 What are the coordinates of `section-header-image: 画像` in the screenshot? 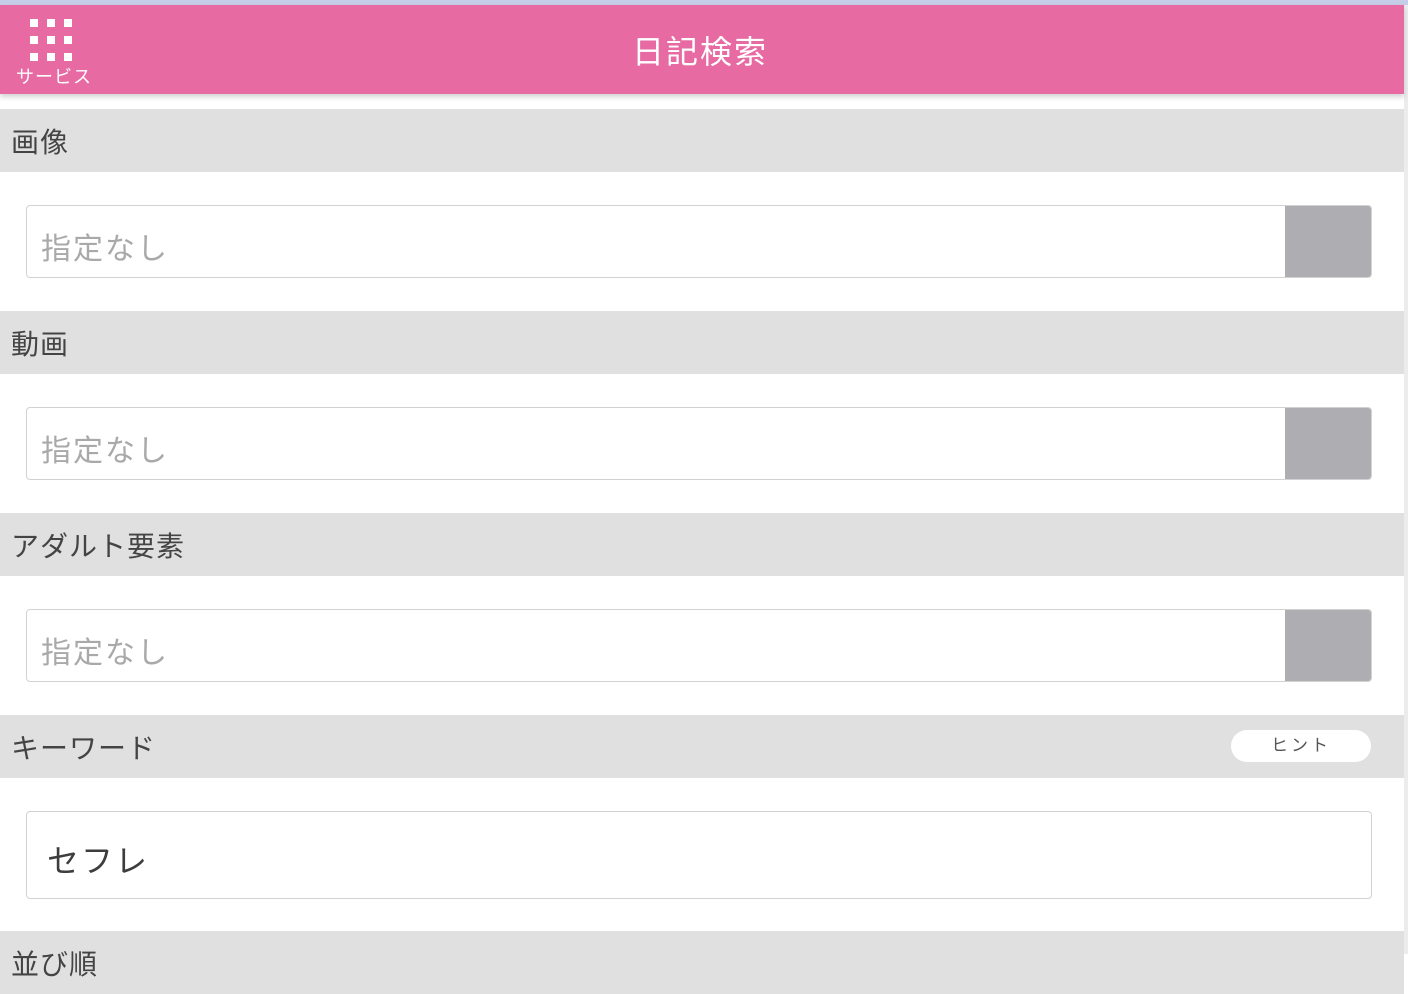 It's located at (702, 140).